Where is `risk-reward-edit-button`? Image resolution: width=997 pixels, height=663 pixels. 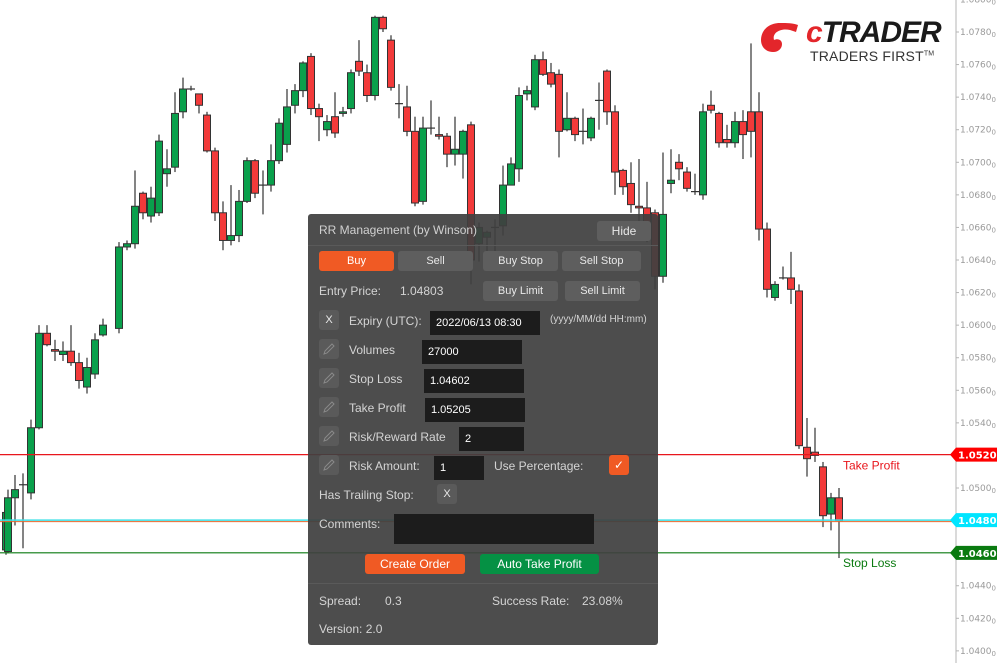
risk-reward-edit-button is located at coordinates (329, 436).